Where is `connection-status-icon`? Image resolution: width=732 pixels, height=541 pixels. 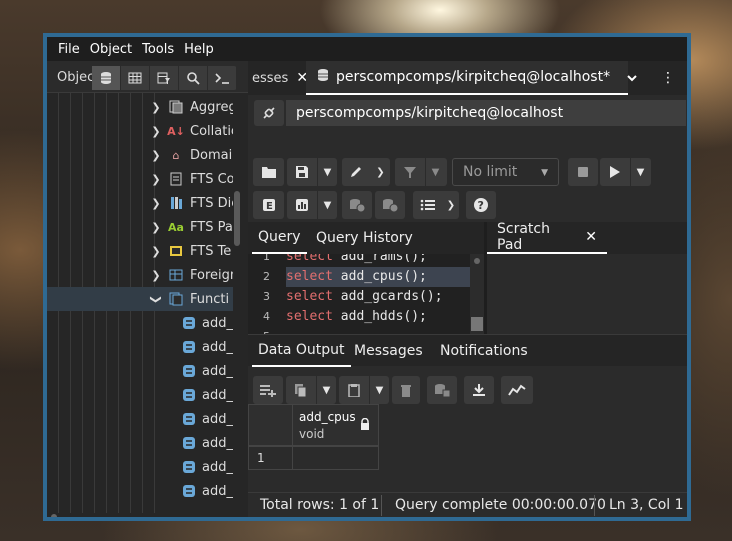
connection-status-icon is located at coordinates (269, 113).